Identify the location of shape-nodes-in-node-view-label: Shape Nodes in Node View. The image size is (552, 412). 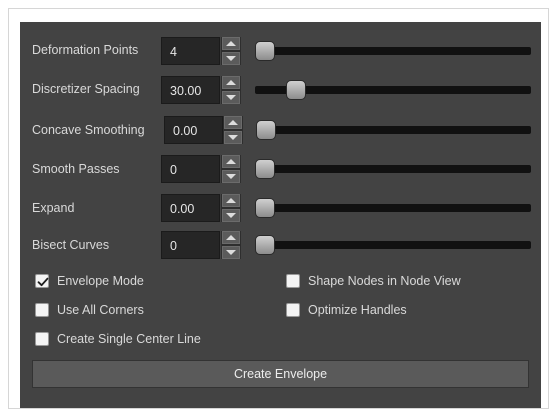
(384, 281).